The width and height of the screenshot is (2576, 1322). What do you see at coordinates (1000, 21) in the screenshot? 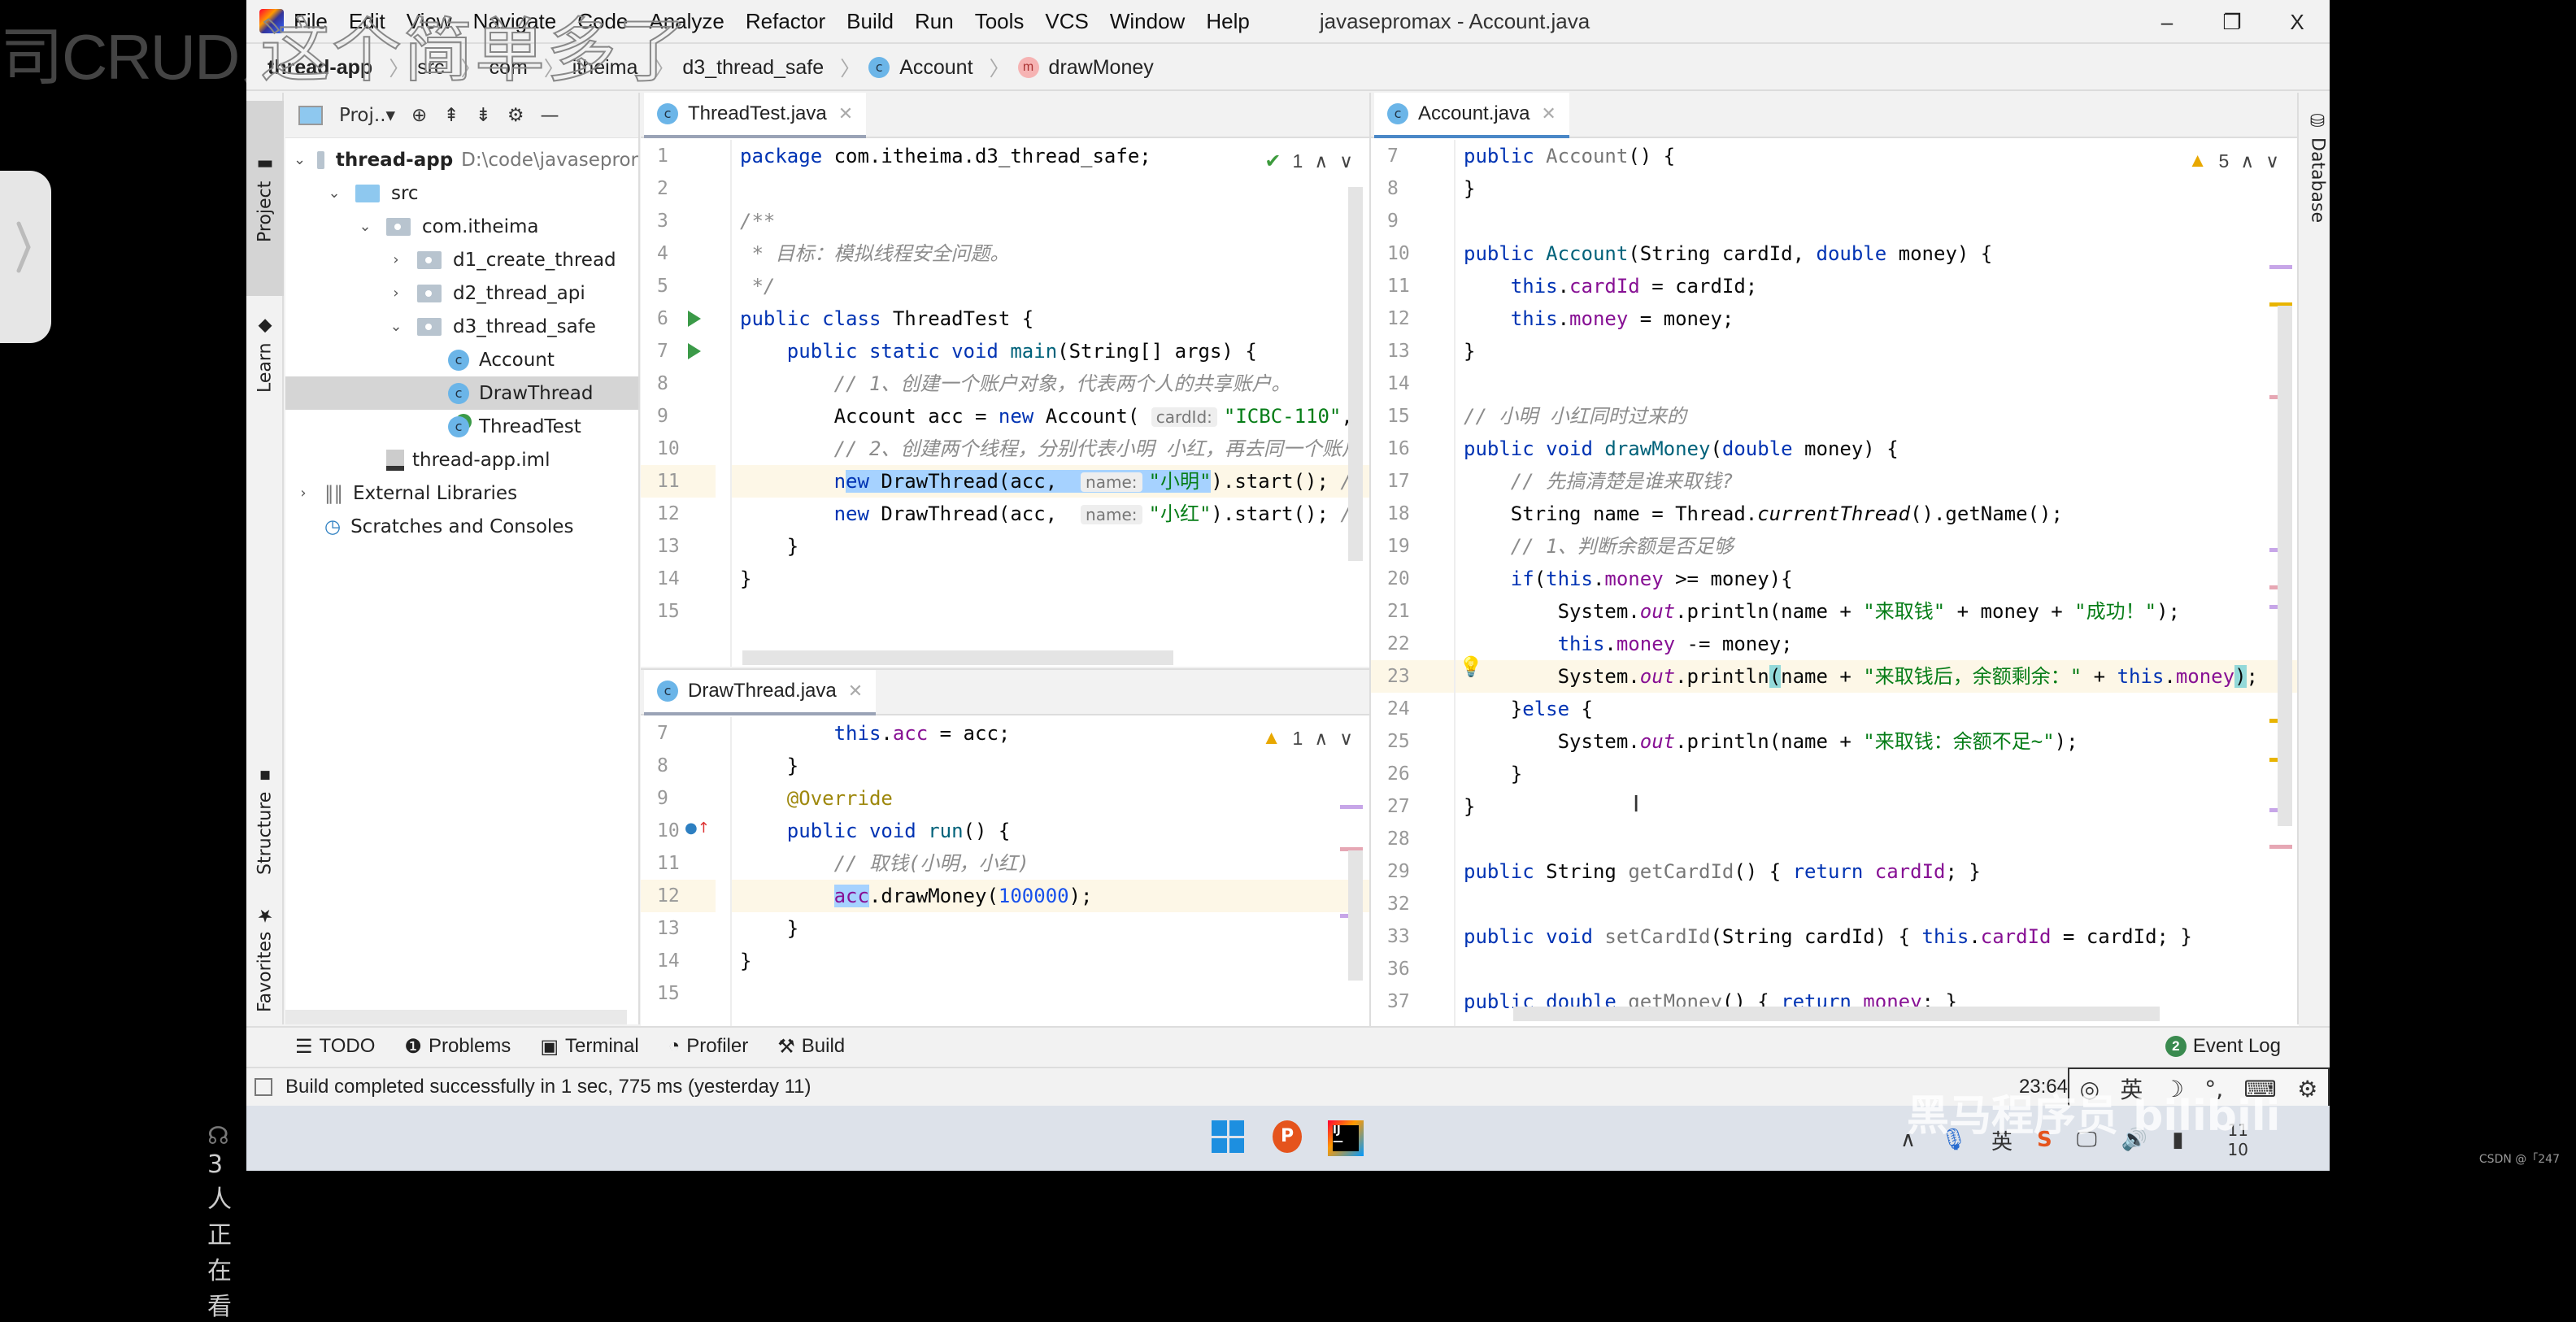
I see `menu-tools: Tools` at bounding box center [1000, 21].